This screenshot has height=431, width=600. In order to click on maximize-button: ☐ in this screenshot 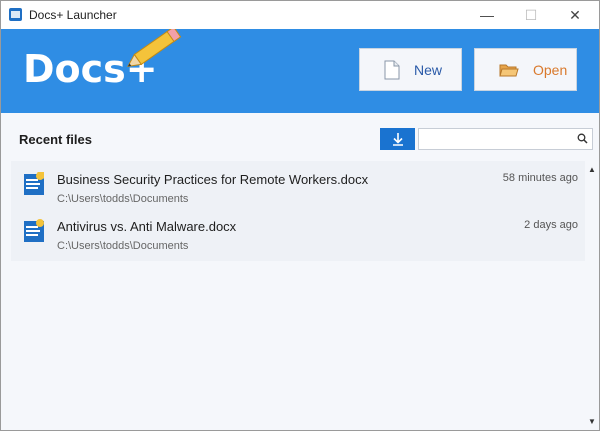, I will do `click(531, 15)`.